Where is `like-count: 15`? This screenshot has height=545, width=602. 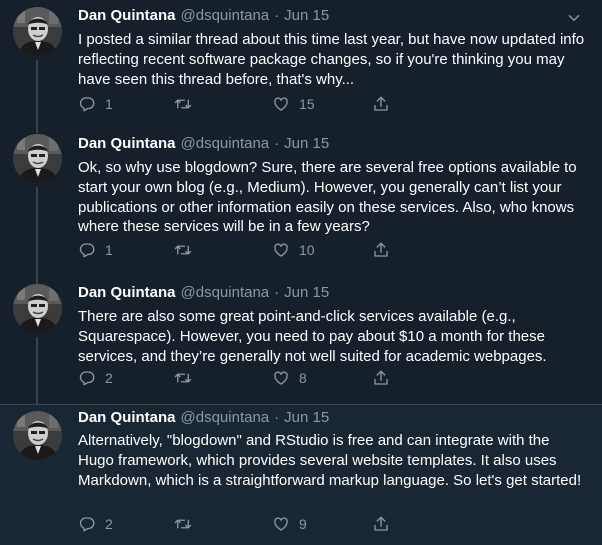
like-count: 15 is located at coordinates (307, 104).